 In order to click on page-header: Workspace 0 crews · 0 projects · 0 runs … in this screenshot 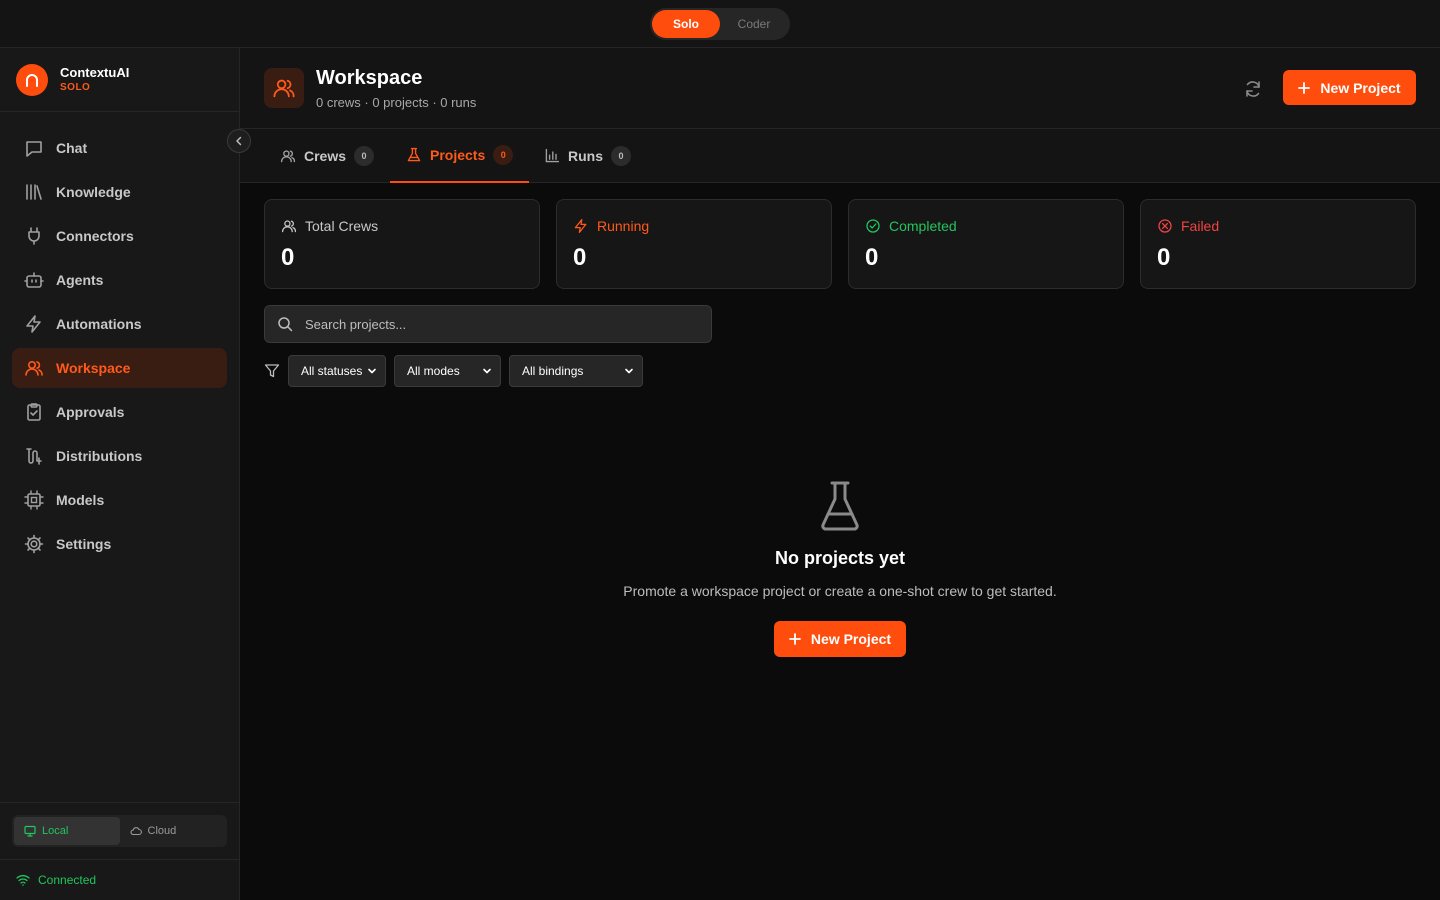, I will do `click(840, 88)`.